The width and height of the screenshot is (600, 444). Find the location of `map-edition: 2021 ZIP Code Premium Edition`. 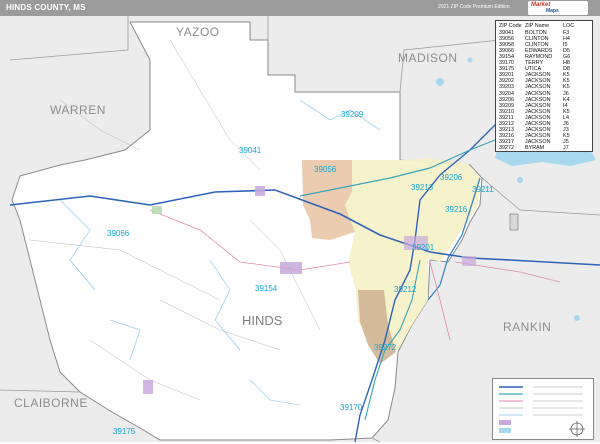

map-edition: 2021 ZIP Code Premium Edition is located at coordinates (474, 7).